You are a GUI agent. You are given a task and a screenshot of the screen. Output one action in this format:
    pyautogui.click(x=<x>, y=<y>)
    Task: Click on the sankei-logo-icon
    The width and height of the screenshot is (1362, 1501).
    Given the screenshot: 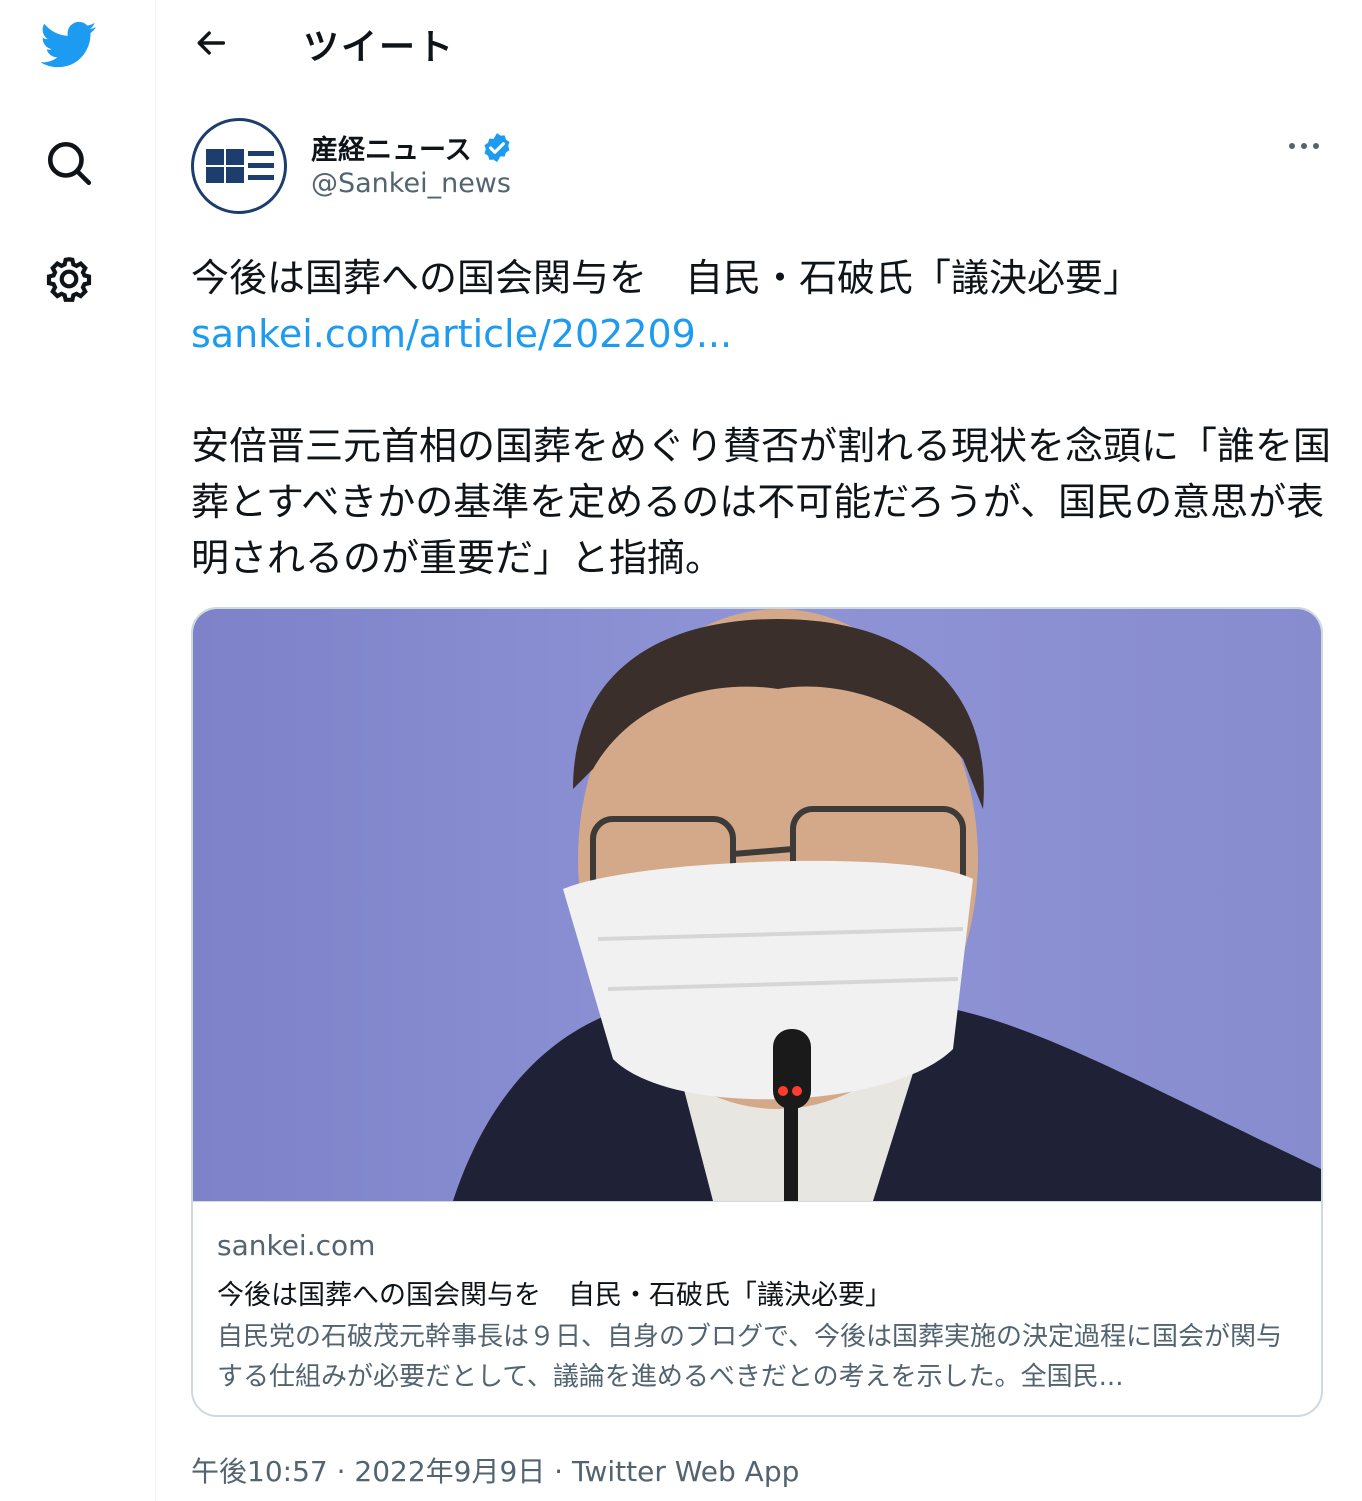 What is the action you would take?
    pyautogui.click(x=240, y=166)
    